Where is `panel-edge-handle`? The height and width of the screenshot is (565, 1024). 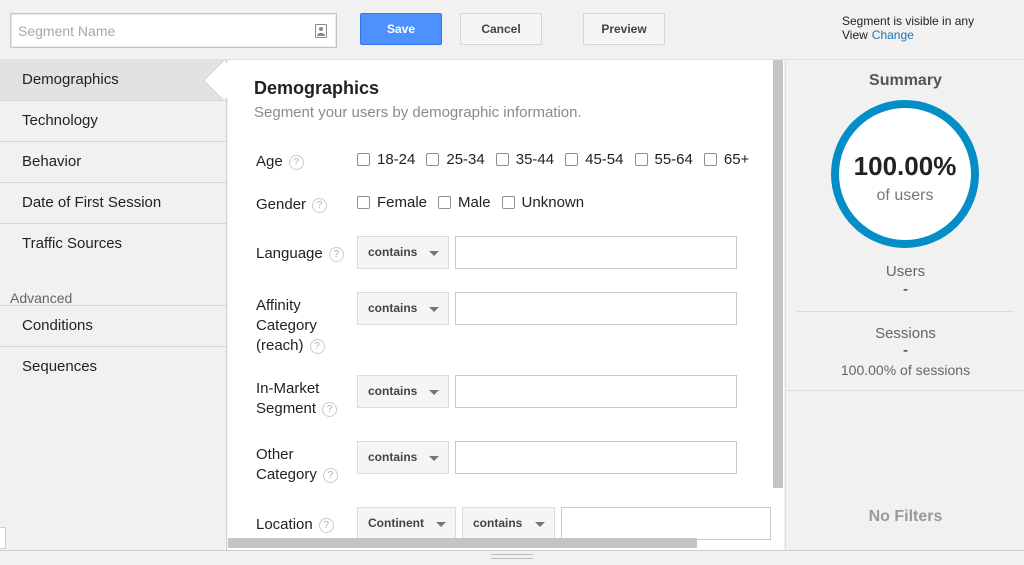 panel-edge-handle is located at coordinates (3, 538).